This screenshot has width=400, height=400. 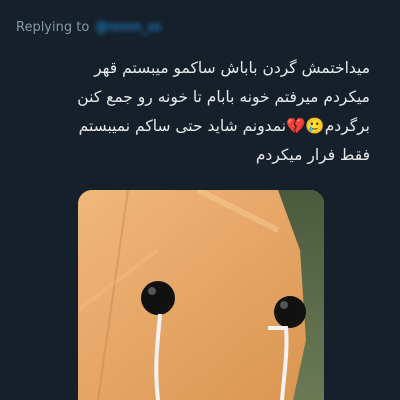 I want to click on tweet-line: فقط فرار میکردم, so click(x=312, y=155).